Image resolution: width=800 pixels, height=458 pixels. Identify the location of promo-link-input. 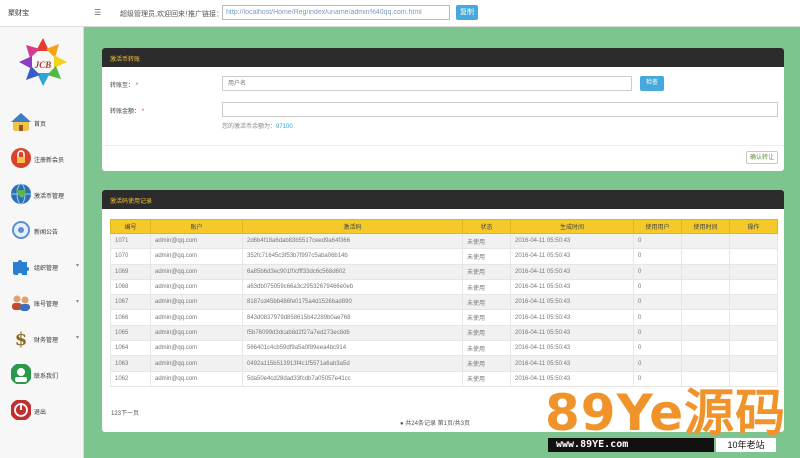
(336, 12).